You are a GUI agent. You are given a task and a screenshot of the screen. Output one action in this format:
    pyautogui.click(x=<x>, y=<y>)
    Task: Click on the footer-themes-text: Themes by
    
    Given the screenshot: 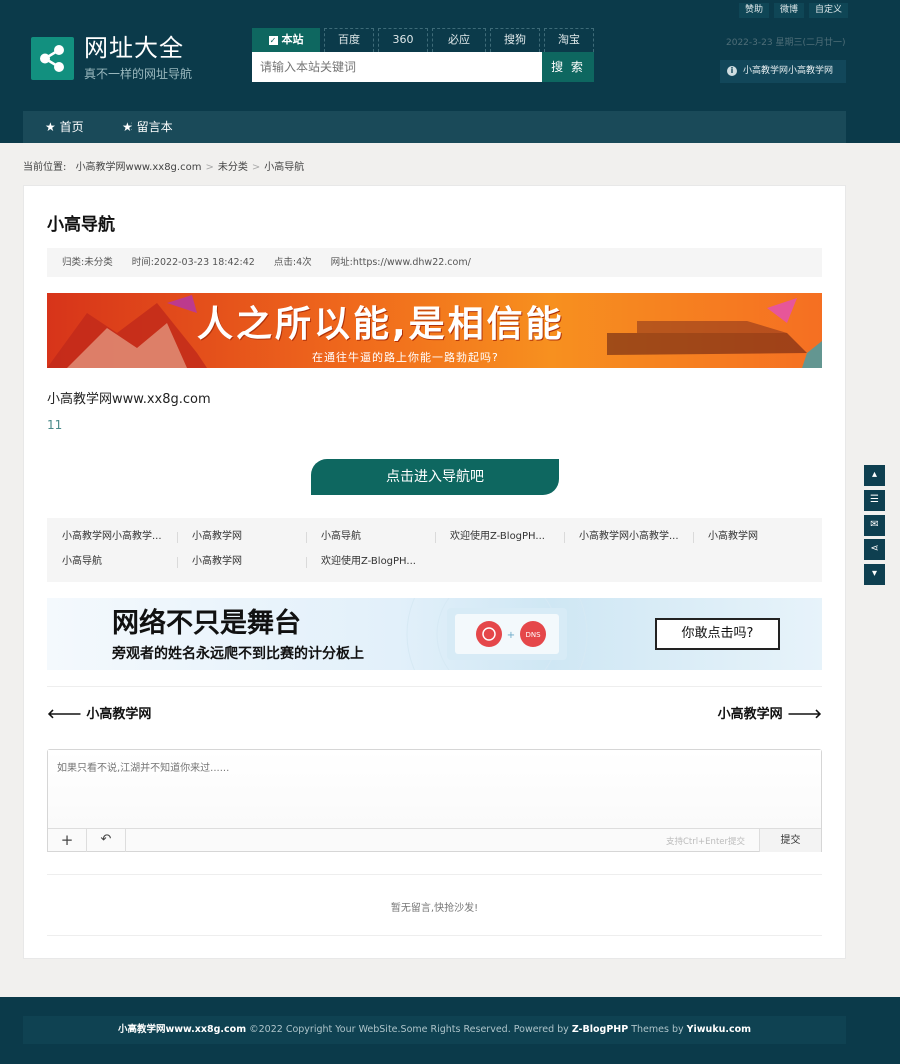 What is the action you would take?
    pyautogui.click(x=657, y=1029)
    